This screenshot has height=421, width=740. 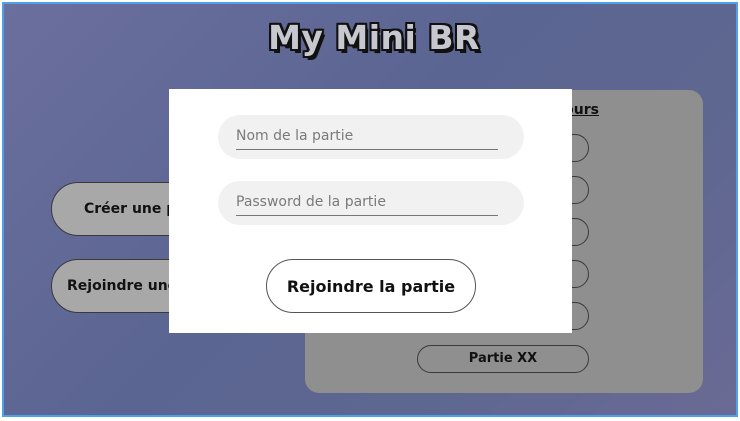 I want to click on game-name-field, so click(x=371, y=137).